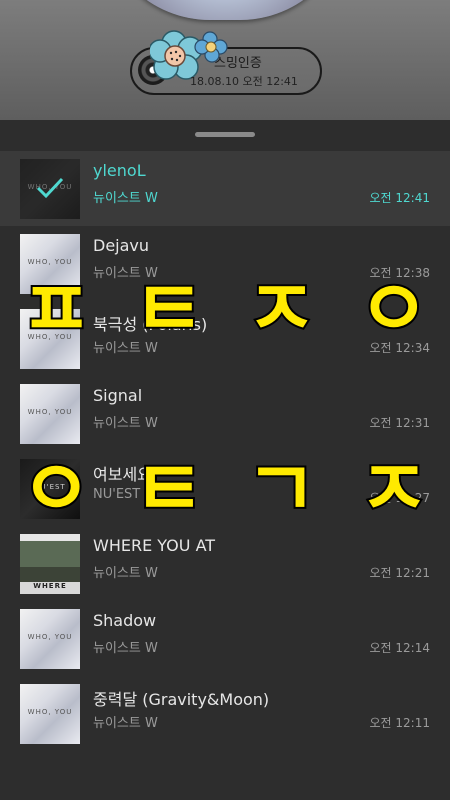  What do you see at coordinates (225, 638) in the screenshot?
I see `song-row-7: WHO, YOU Shadow 뉴이스트 W 오전 12:14` at bounding box center [225, 638].